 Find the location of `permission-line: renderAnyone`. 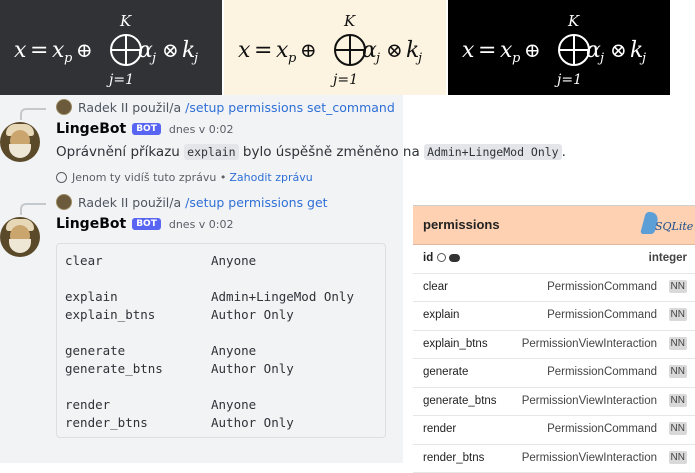

permission-line: renderAnyone is located at coordinates (221, 405).